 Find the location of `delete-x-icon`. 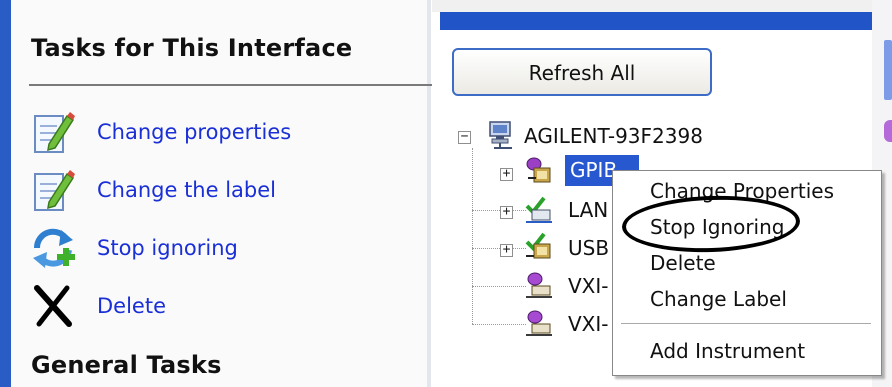

delete-x-icon is located at coordinates (53, 306).